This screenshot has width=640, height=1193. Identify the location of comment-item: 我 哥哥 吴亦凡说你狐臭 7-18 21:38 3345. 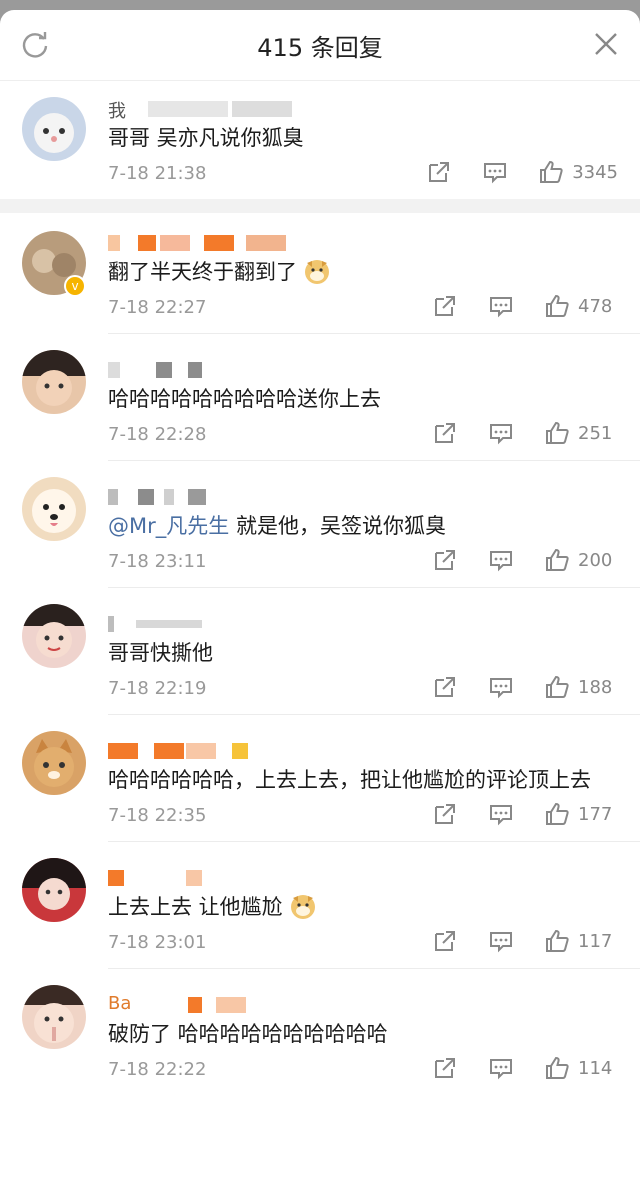
(320, 140).